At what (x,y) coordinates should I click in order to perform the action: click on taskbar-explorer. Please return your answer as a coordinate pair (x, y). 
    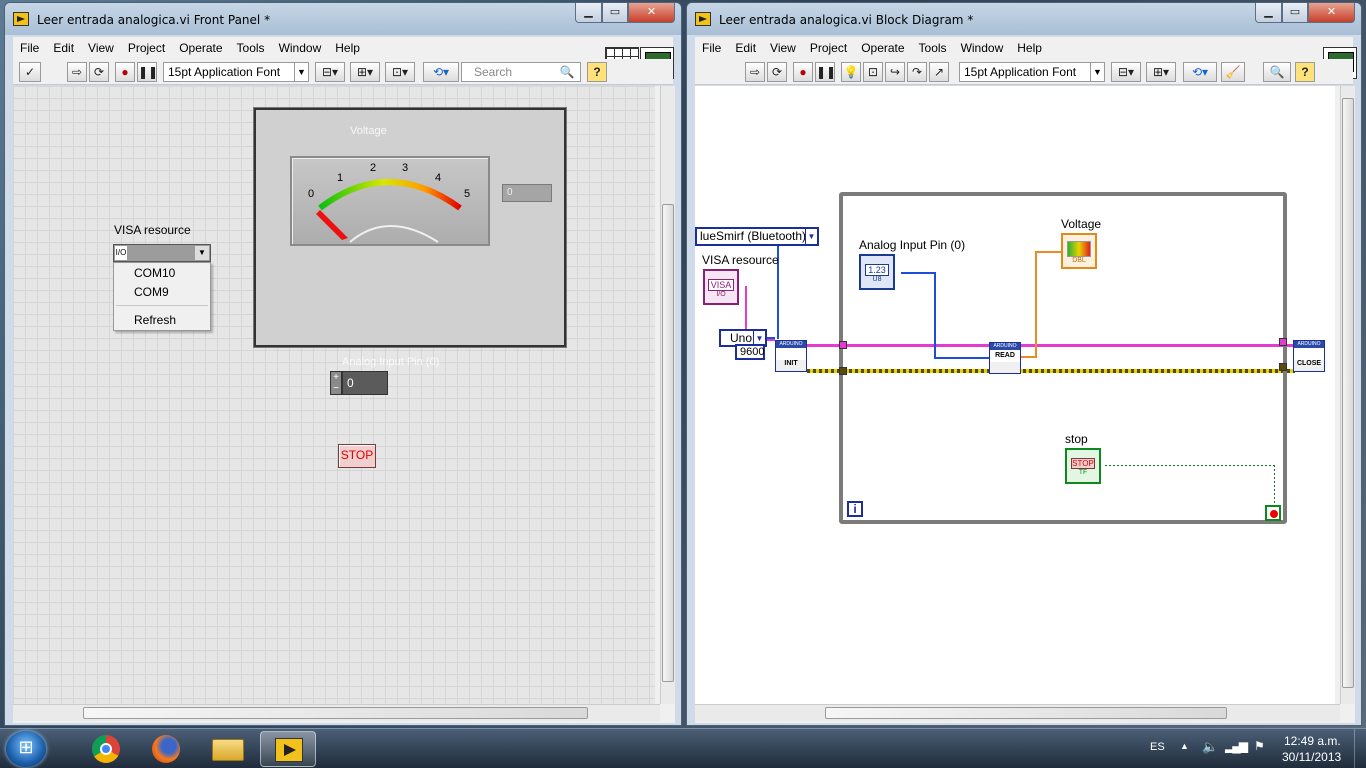
    Looking at the image, I should click on (228, 749).